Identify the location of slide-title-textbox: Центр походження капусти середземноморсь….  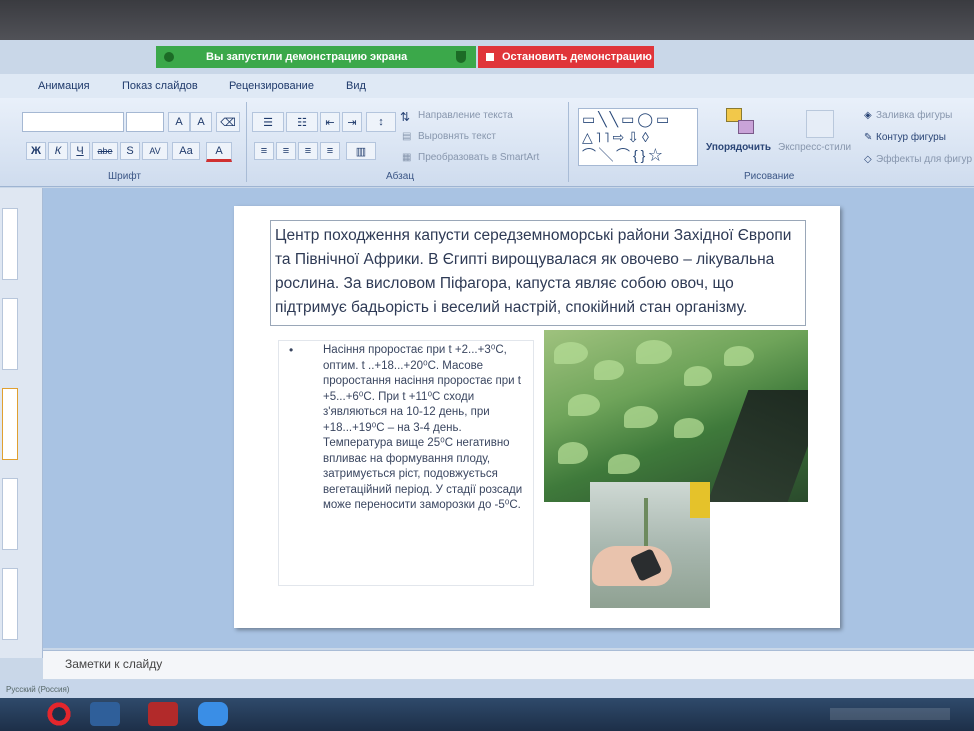
(538, 273).